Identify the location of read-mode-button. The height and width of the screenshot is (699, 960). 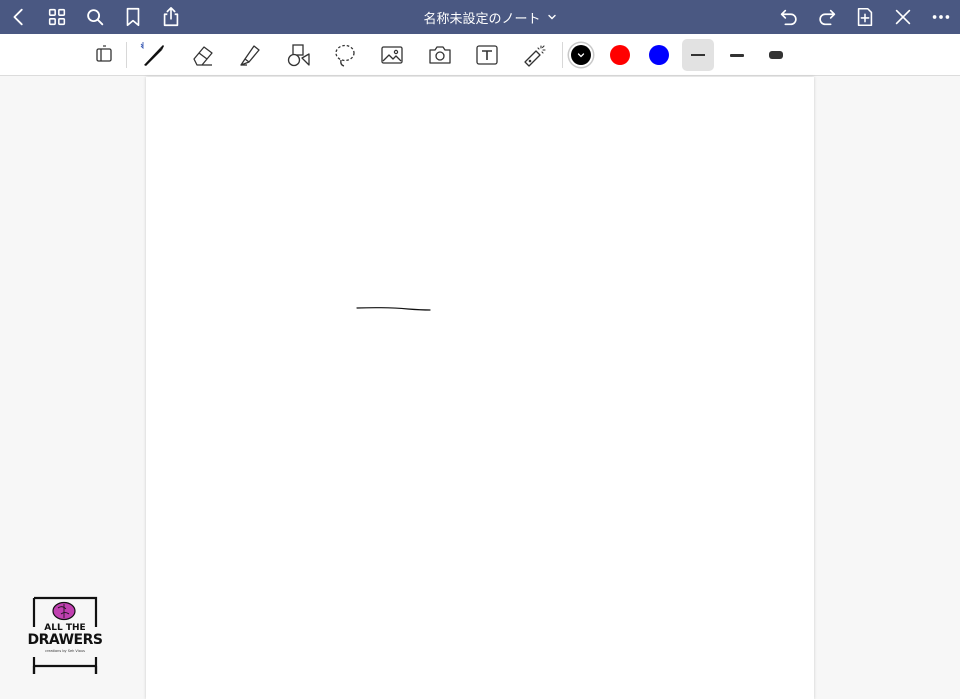
(104, 55).